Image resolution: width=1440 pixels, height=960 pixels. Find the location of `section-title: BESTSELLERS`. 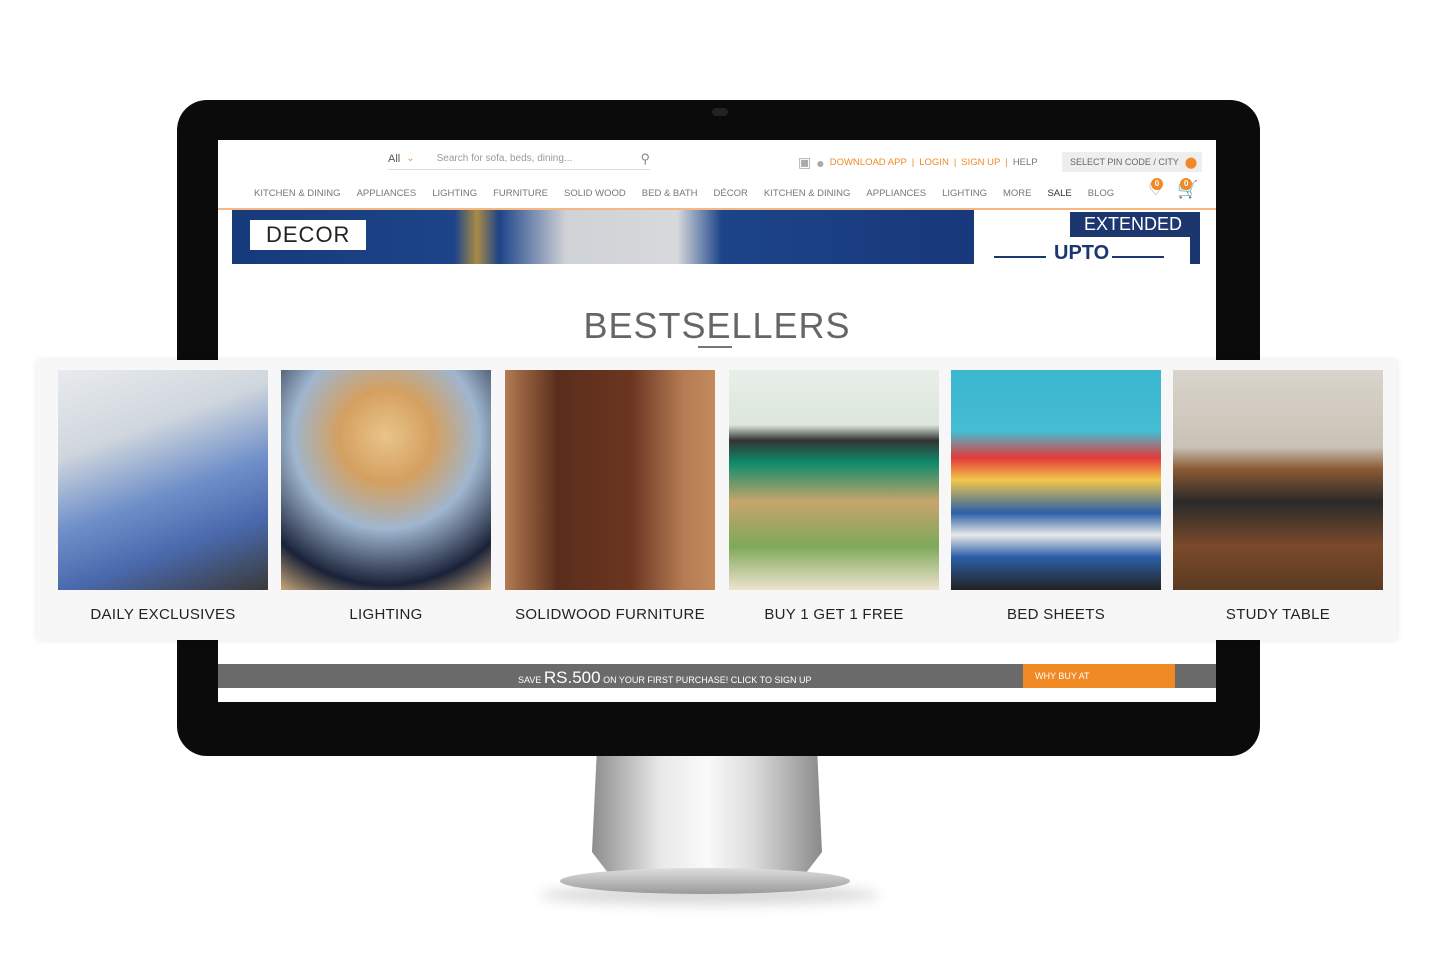

section-title: BESTSELLERS is located at coordinates (717, 325).